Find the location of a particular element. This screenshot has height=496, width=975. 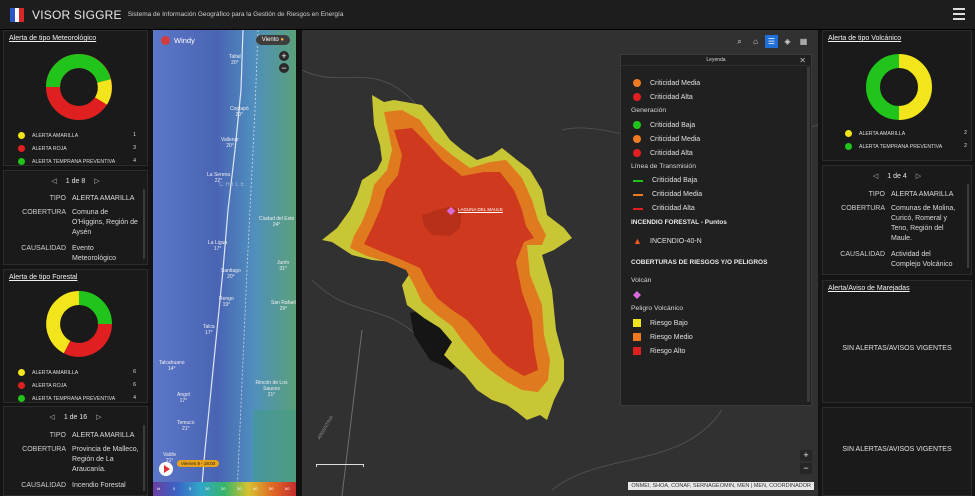

zoom-in-button: + is located at coordinates (284, 56).